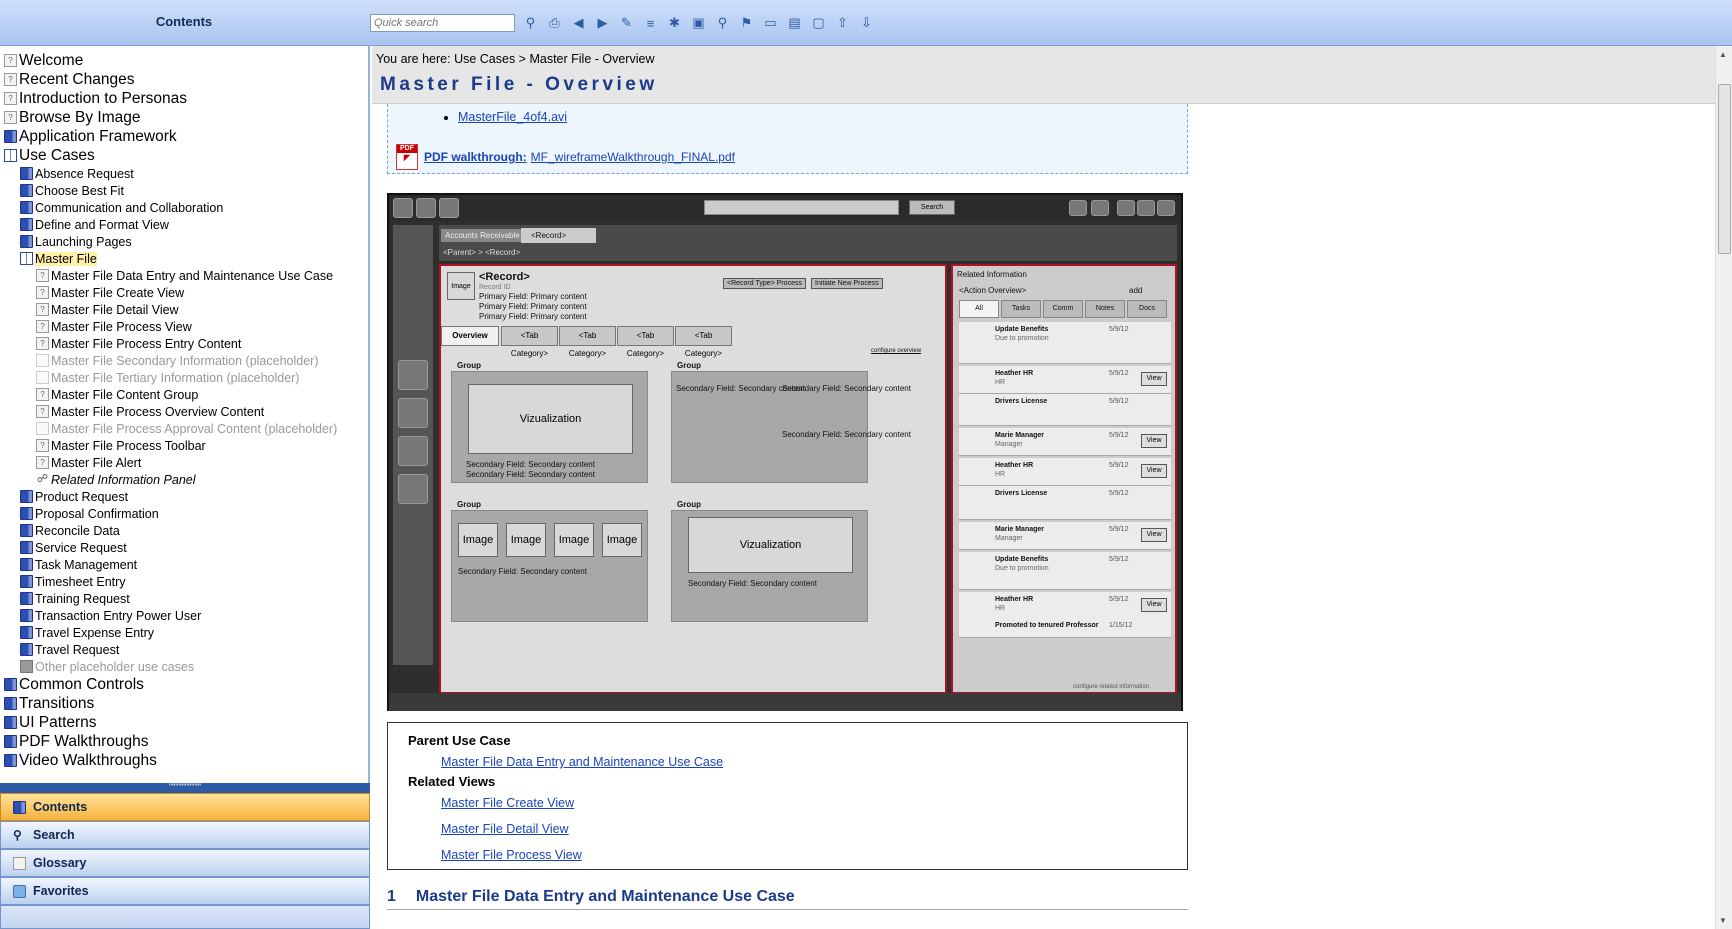  Describe the element at coordinates (1723, 487) in the screenshot. I see `vertical-scrollbar: ▲ ▼` at that location.